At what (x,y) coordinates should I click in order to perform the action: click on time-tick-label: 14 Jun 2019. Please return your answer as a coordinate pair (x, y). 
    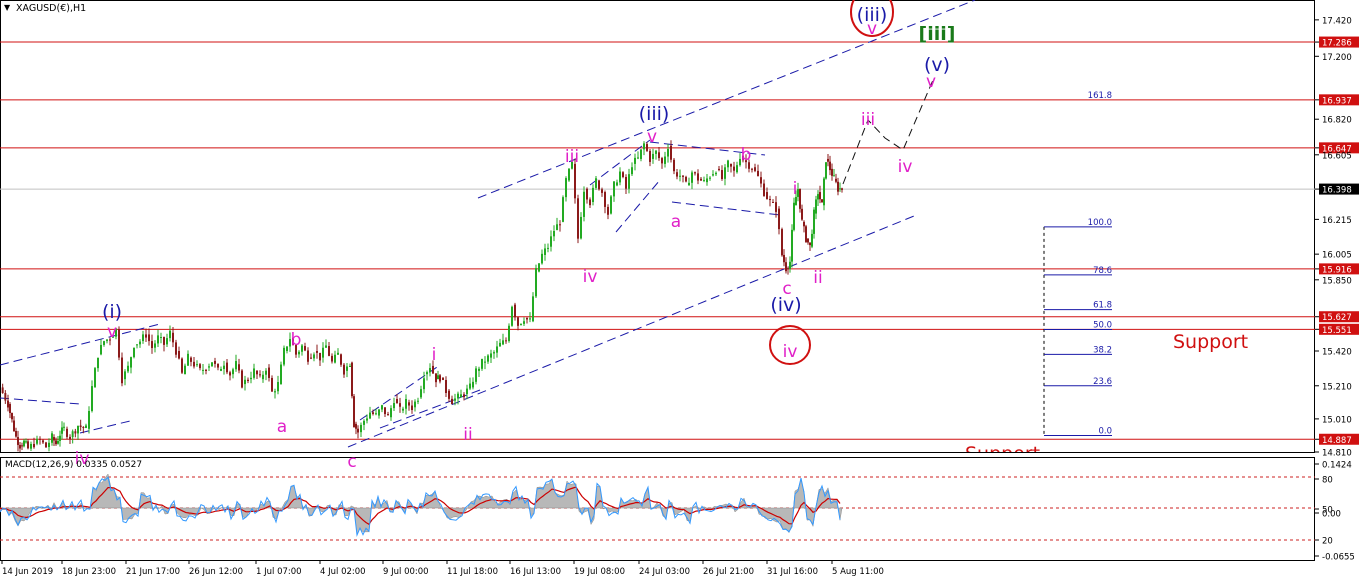
    Looking at the image, I should click on (27, 572).